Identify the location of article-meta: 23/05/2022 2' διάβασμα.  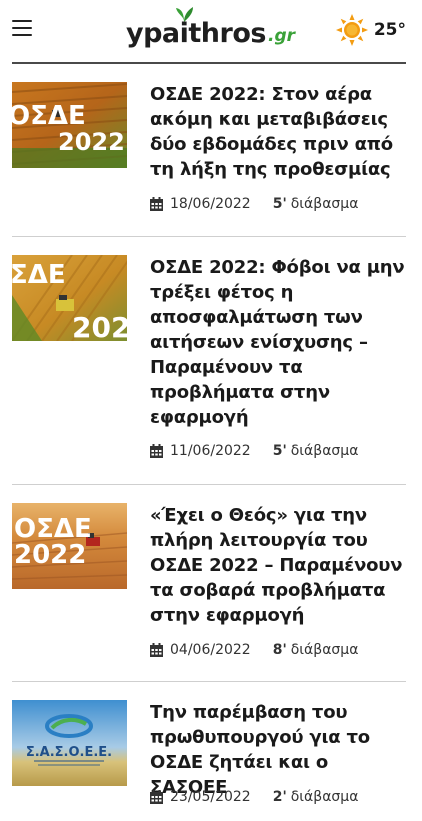
(254, 797).